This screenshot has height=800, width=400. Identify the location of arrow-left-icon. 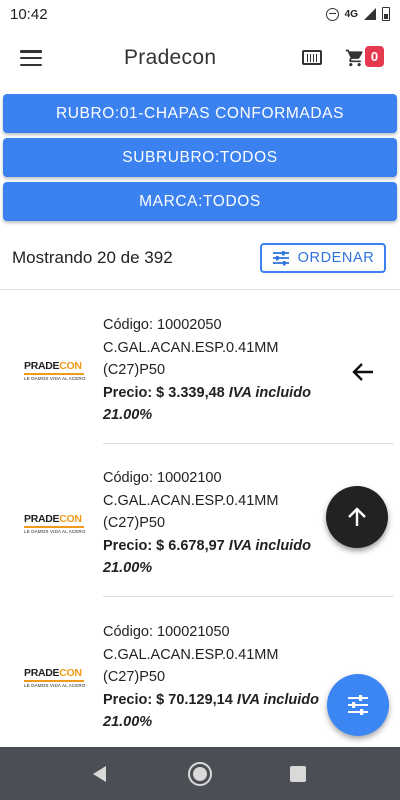
(363, 372).